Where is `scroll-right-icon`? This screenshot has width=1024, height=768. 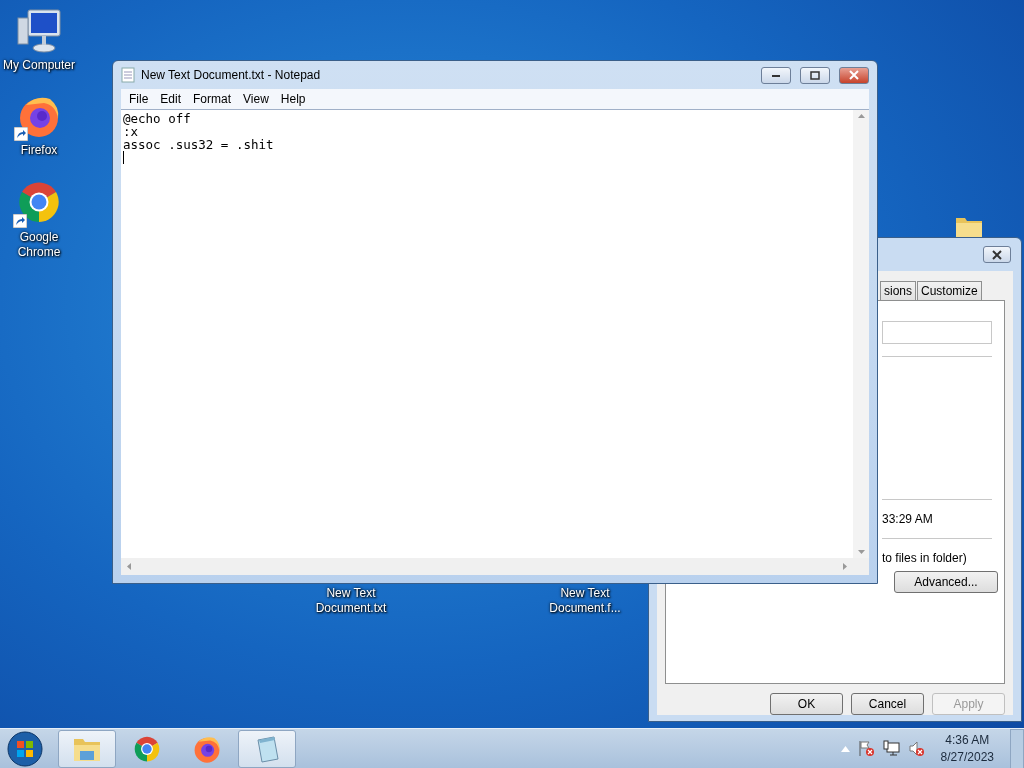 scroll-right-icon is located at coordinates (845, 566).